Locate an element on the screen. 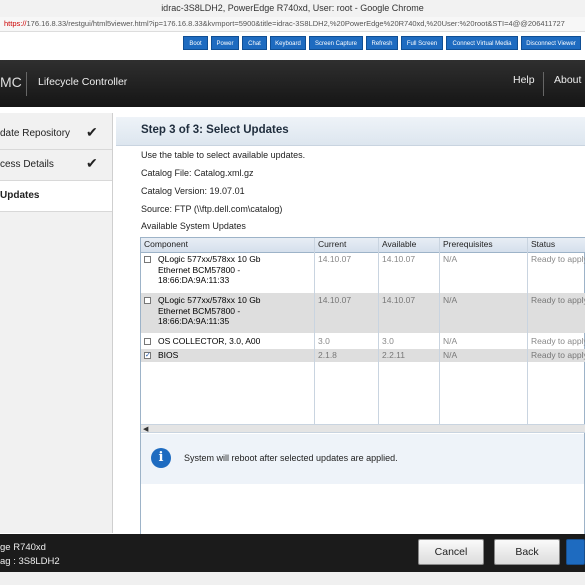 The height and width of the screenshot is (585, 585). catalog-version: Catalog Version: 19.07.01 is located at coordinates (193, 191).